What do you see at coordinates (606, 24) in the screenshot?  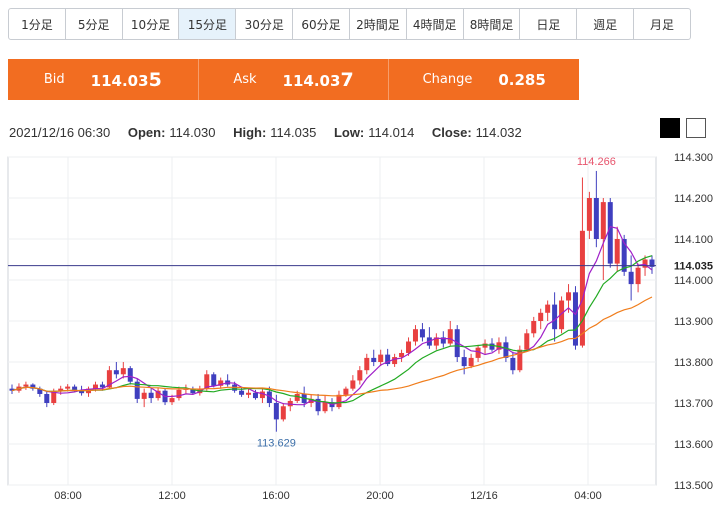 I see `tab-10: 週足` at bounding box center [606, 24].